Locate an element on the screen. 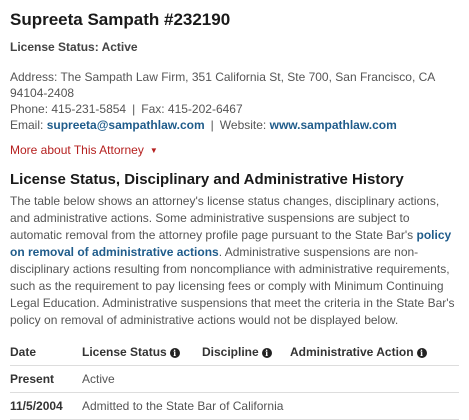  more-about-attorney-toggle: More about This Attorney ▼ is located at coordinates (84, 150).